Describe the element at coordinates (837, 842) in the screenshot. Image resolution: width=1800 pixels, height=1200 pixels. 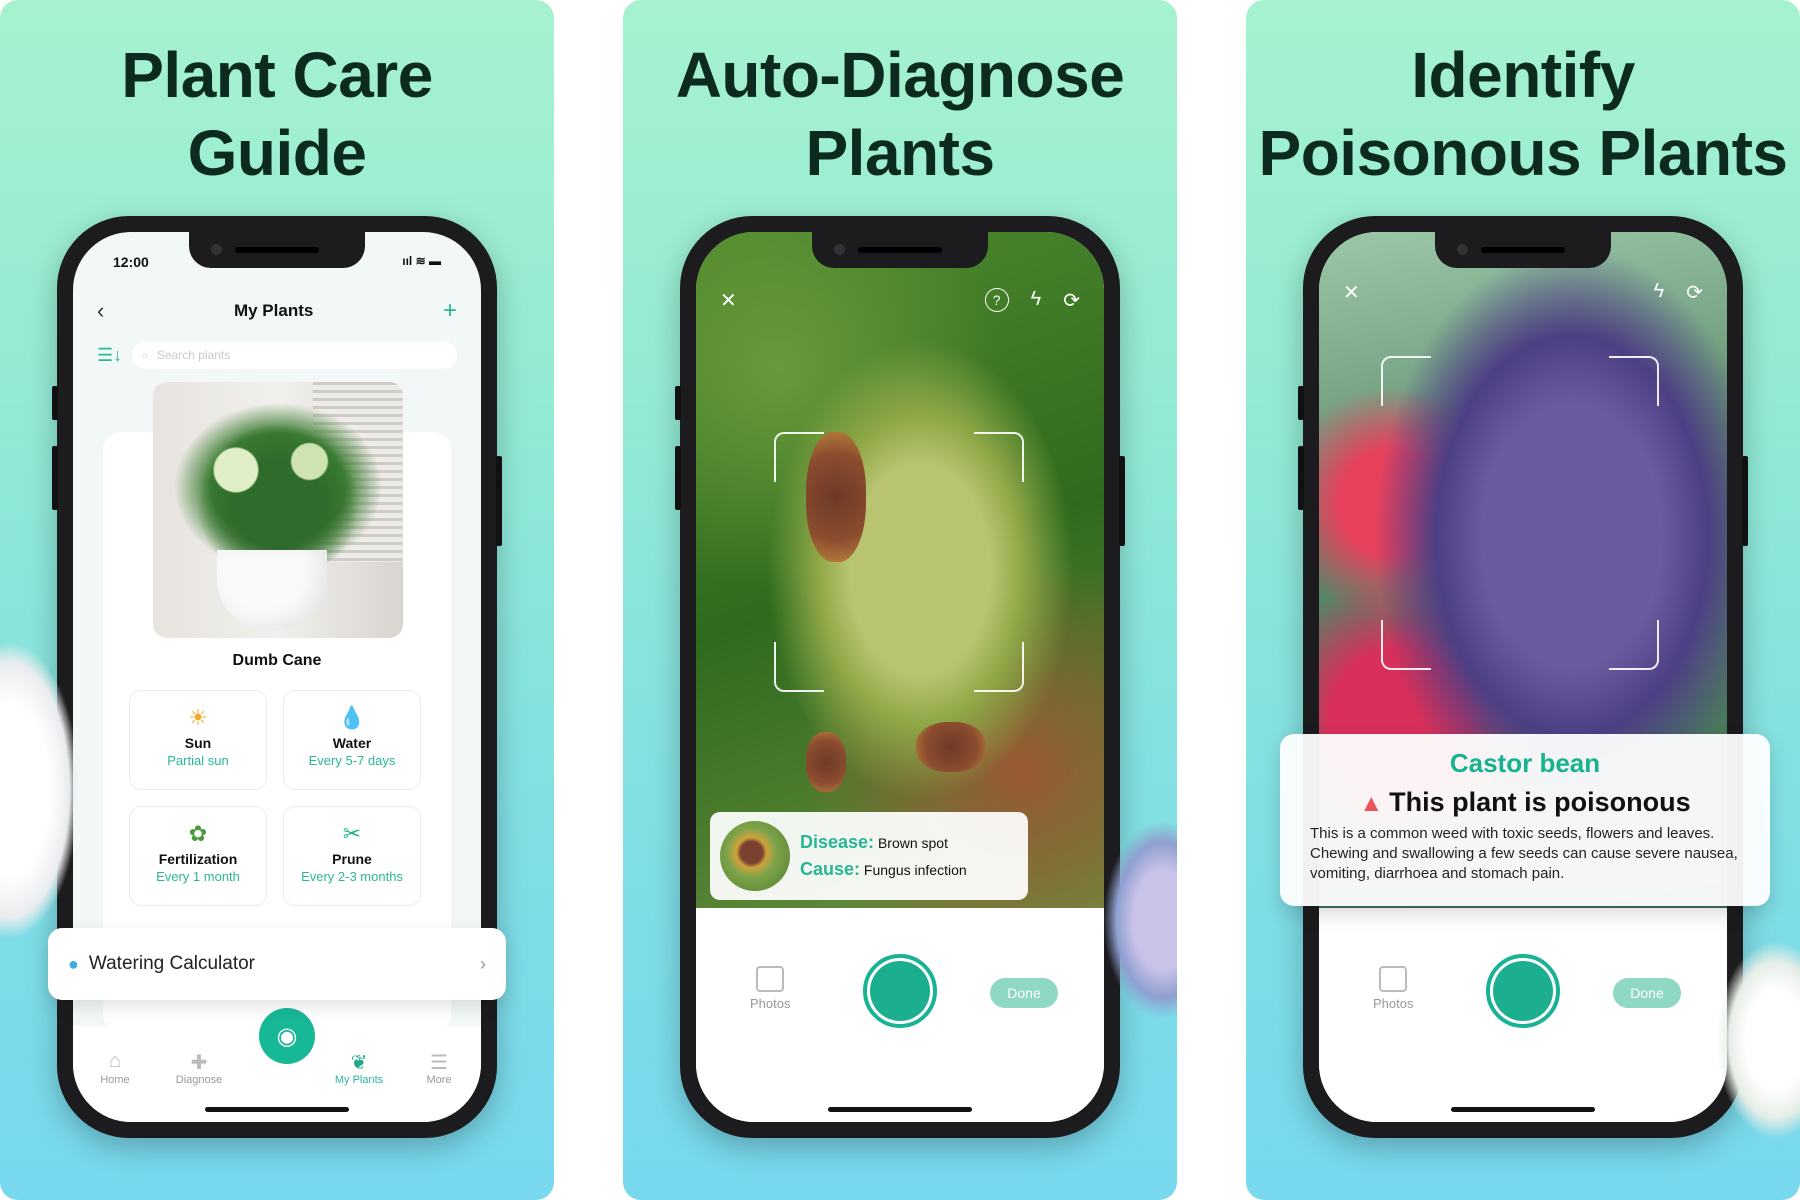
I see `disease-label: Disease:` at that location.